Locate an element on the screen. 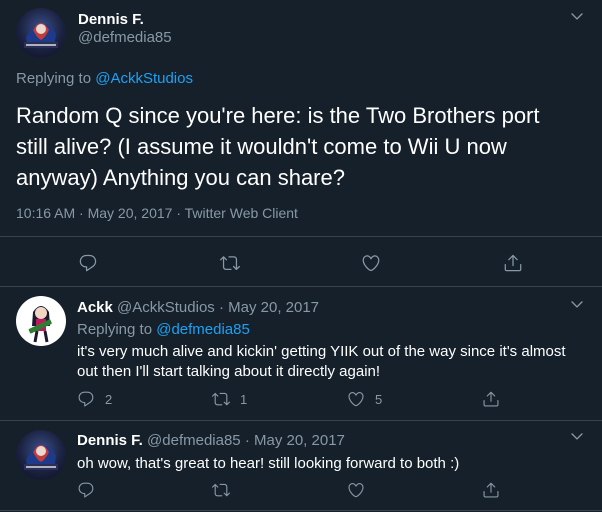  author-handle: @defmedia85 is located at coordinates (125, 37).